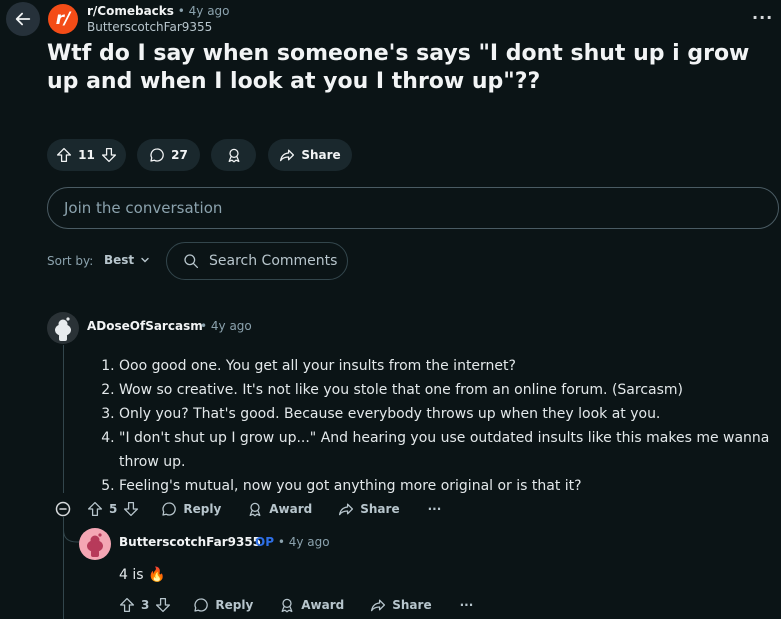  What do you see at coordinates (142, 575) in the screenshot?
I see `comment-body: 4 is 🔥` at bounding box center [142, 575].